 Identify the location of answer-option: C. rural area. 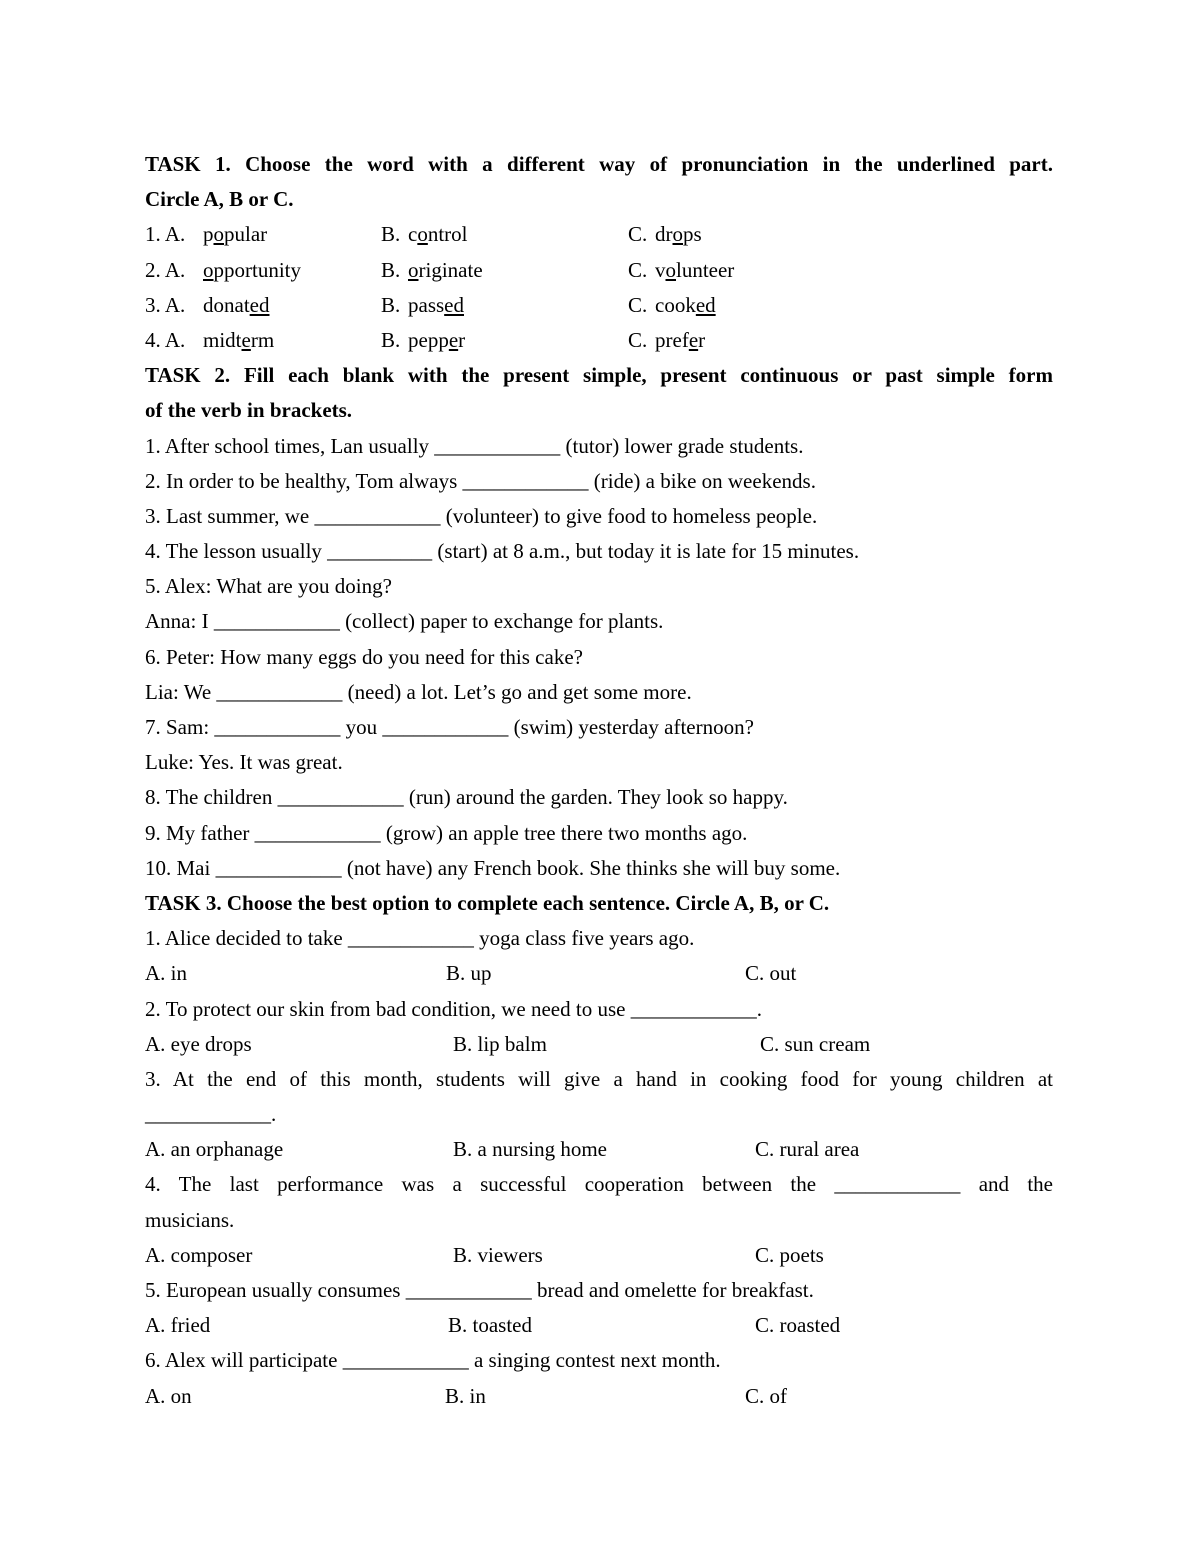
(807, 1149).